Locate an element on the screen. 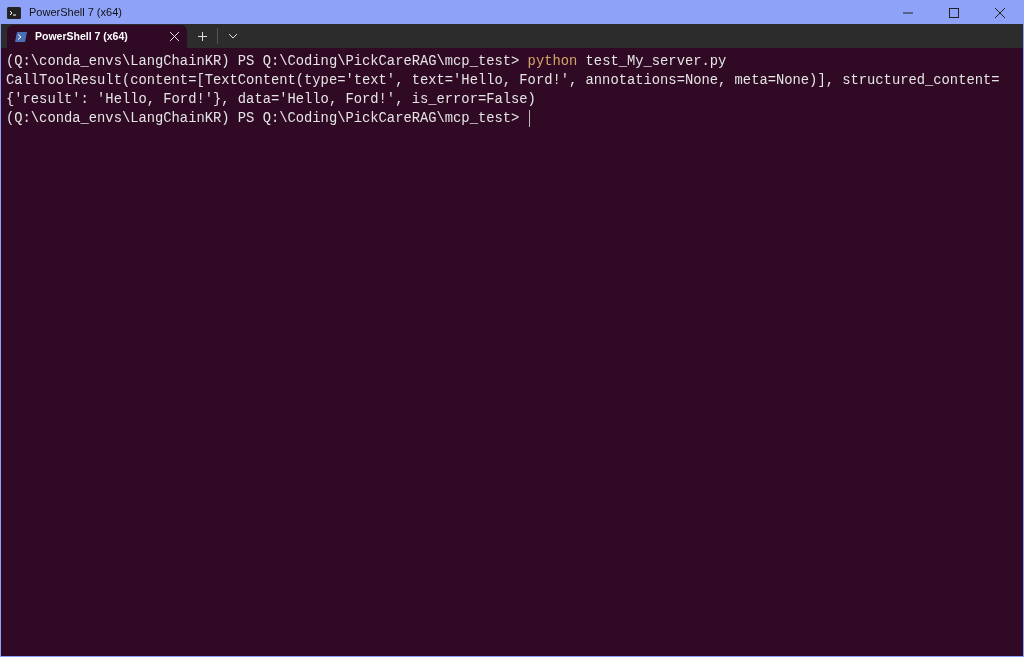 This screenshot has width=1024, height=657. terminal-line: {'result': 'Hello, Ford!'}, data='Hello, Ford!', is_error=False) is located at coordinates (271, 100).